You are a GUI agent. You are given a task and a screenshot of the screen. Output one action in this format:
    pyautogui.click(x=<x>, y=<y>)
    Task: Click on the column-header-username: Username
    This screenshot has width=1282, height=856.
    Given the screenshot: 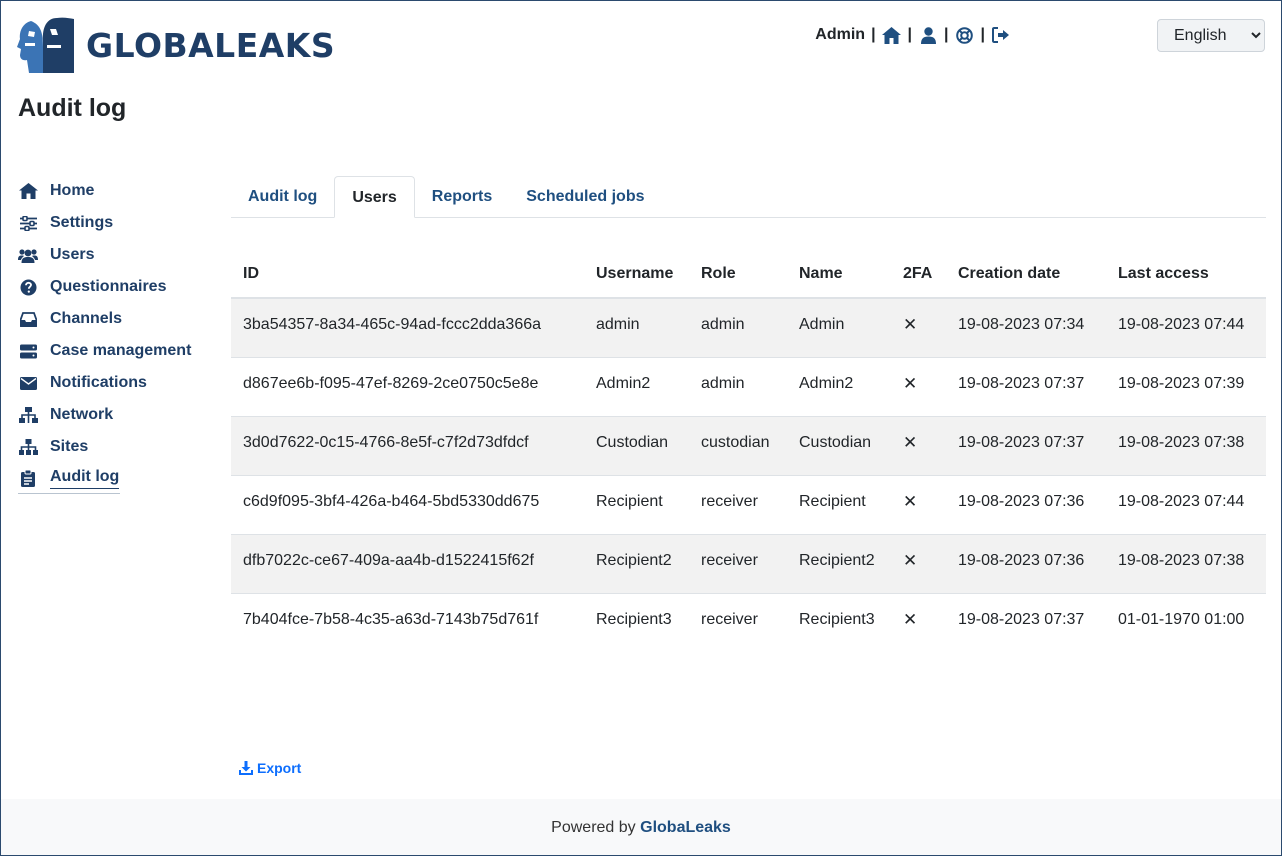 What is the action you would take?
    pyautogui.click(x=636, y=276)
    